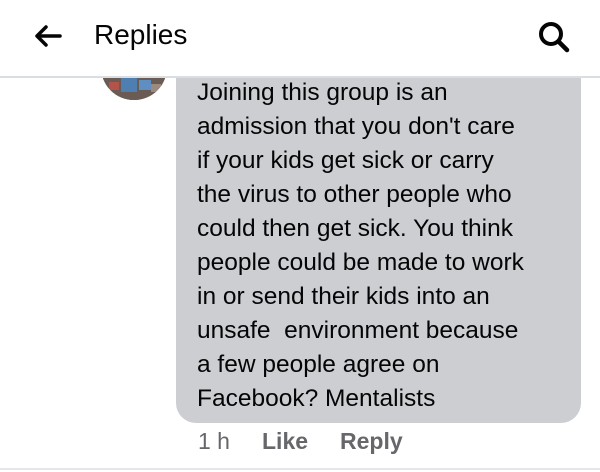 The height and width of the screenshot is (472, 600). I want to click on arrow-left-icon, so click(48, 36).